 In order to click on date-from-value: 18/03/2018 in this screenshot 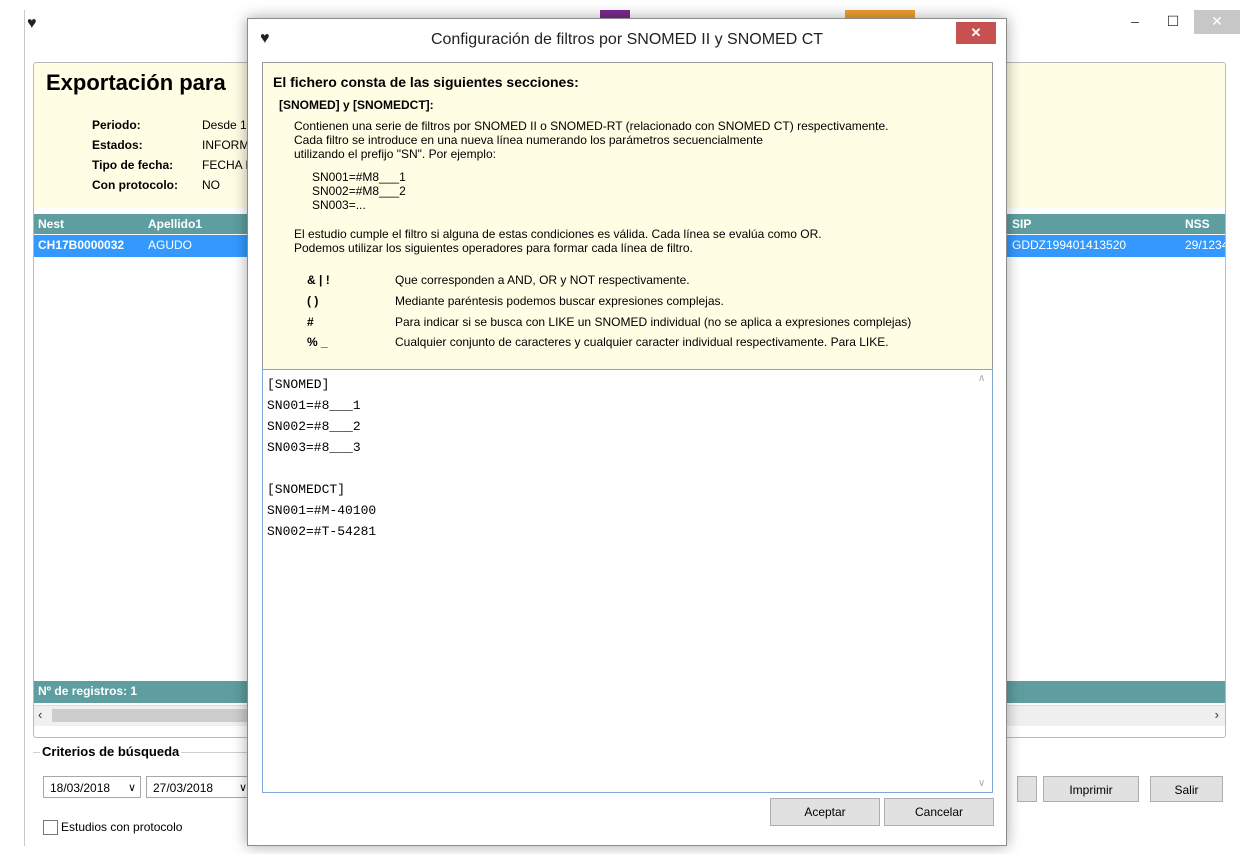, I will do `click(80, 788)`.